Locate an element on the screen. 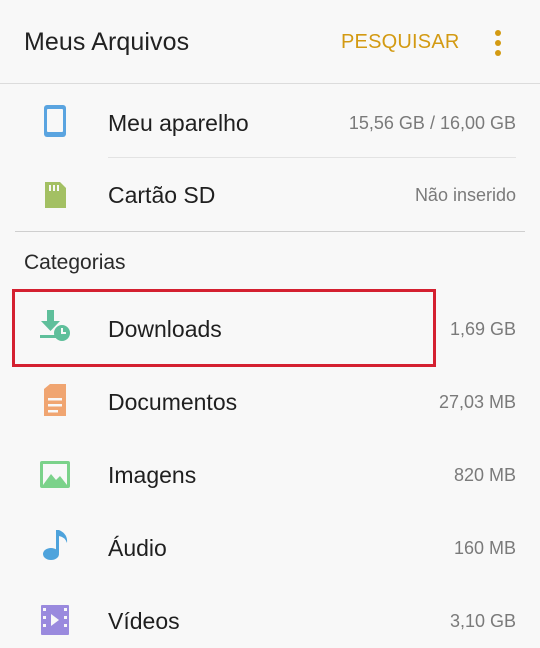  category-item-value: 1,69 GB is located at coordinates (482, 329).